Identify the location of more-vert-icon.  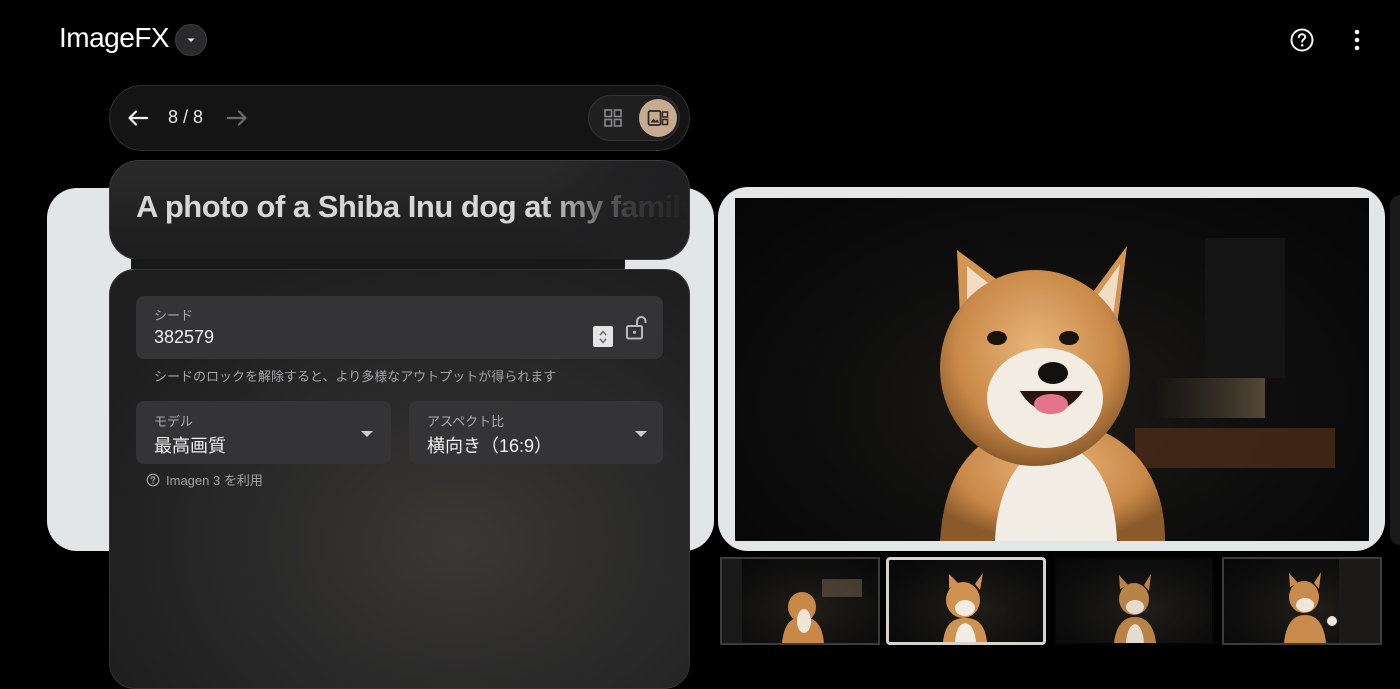
(1357, 40).